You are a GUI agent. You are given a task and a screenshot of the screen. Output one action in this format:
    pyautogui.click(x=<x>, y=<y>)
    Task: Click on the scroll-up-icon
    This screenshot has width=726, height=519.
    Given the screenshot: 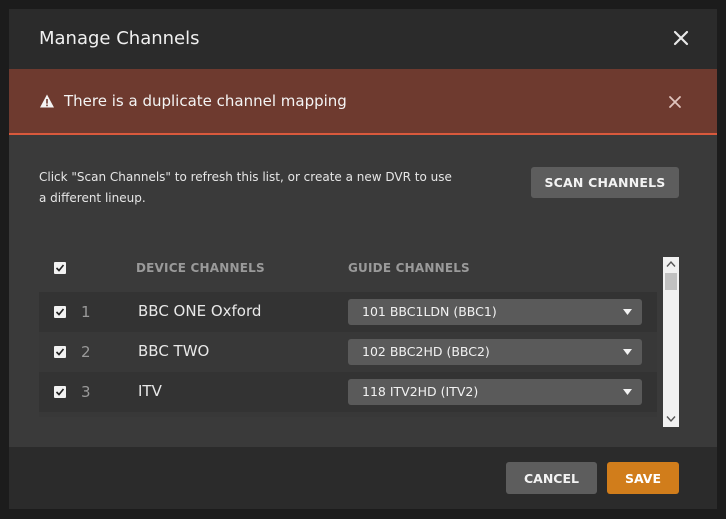 What is the action you would take?
    pyautogui.click(x=671, y=264)
    